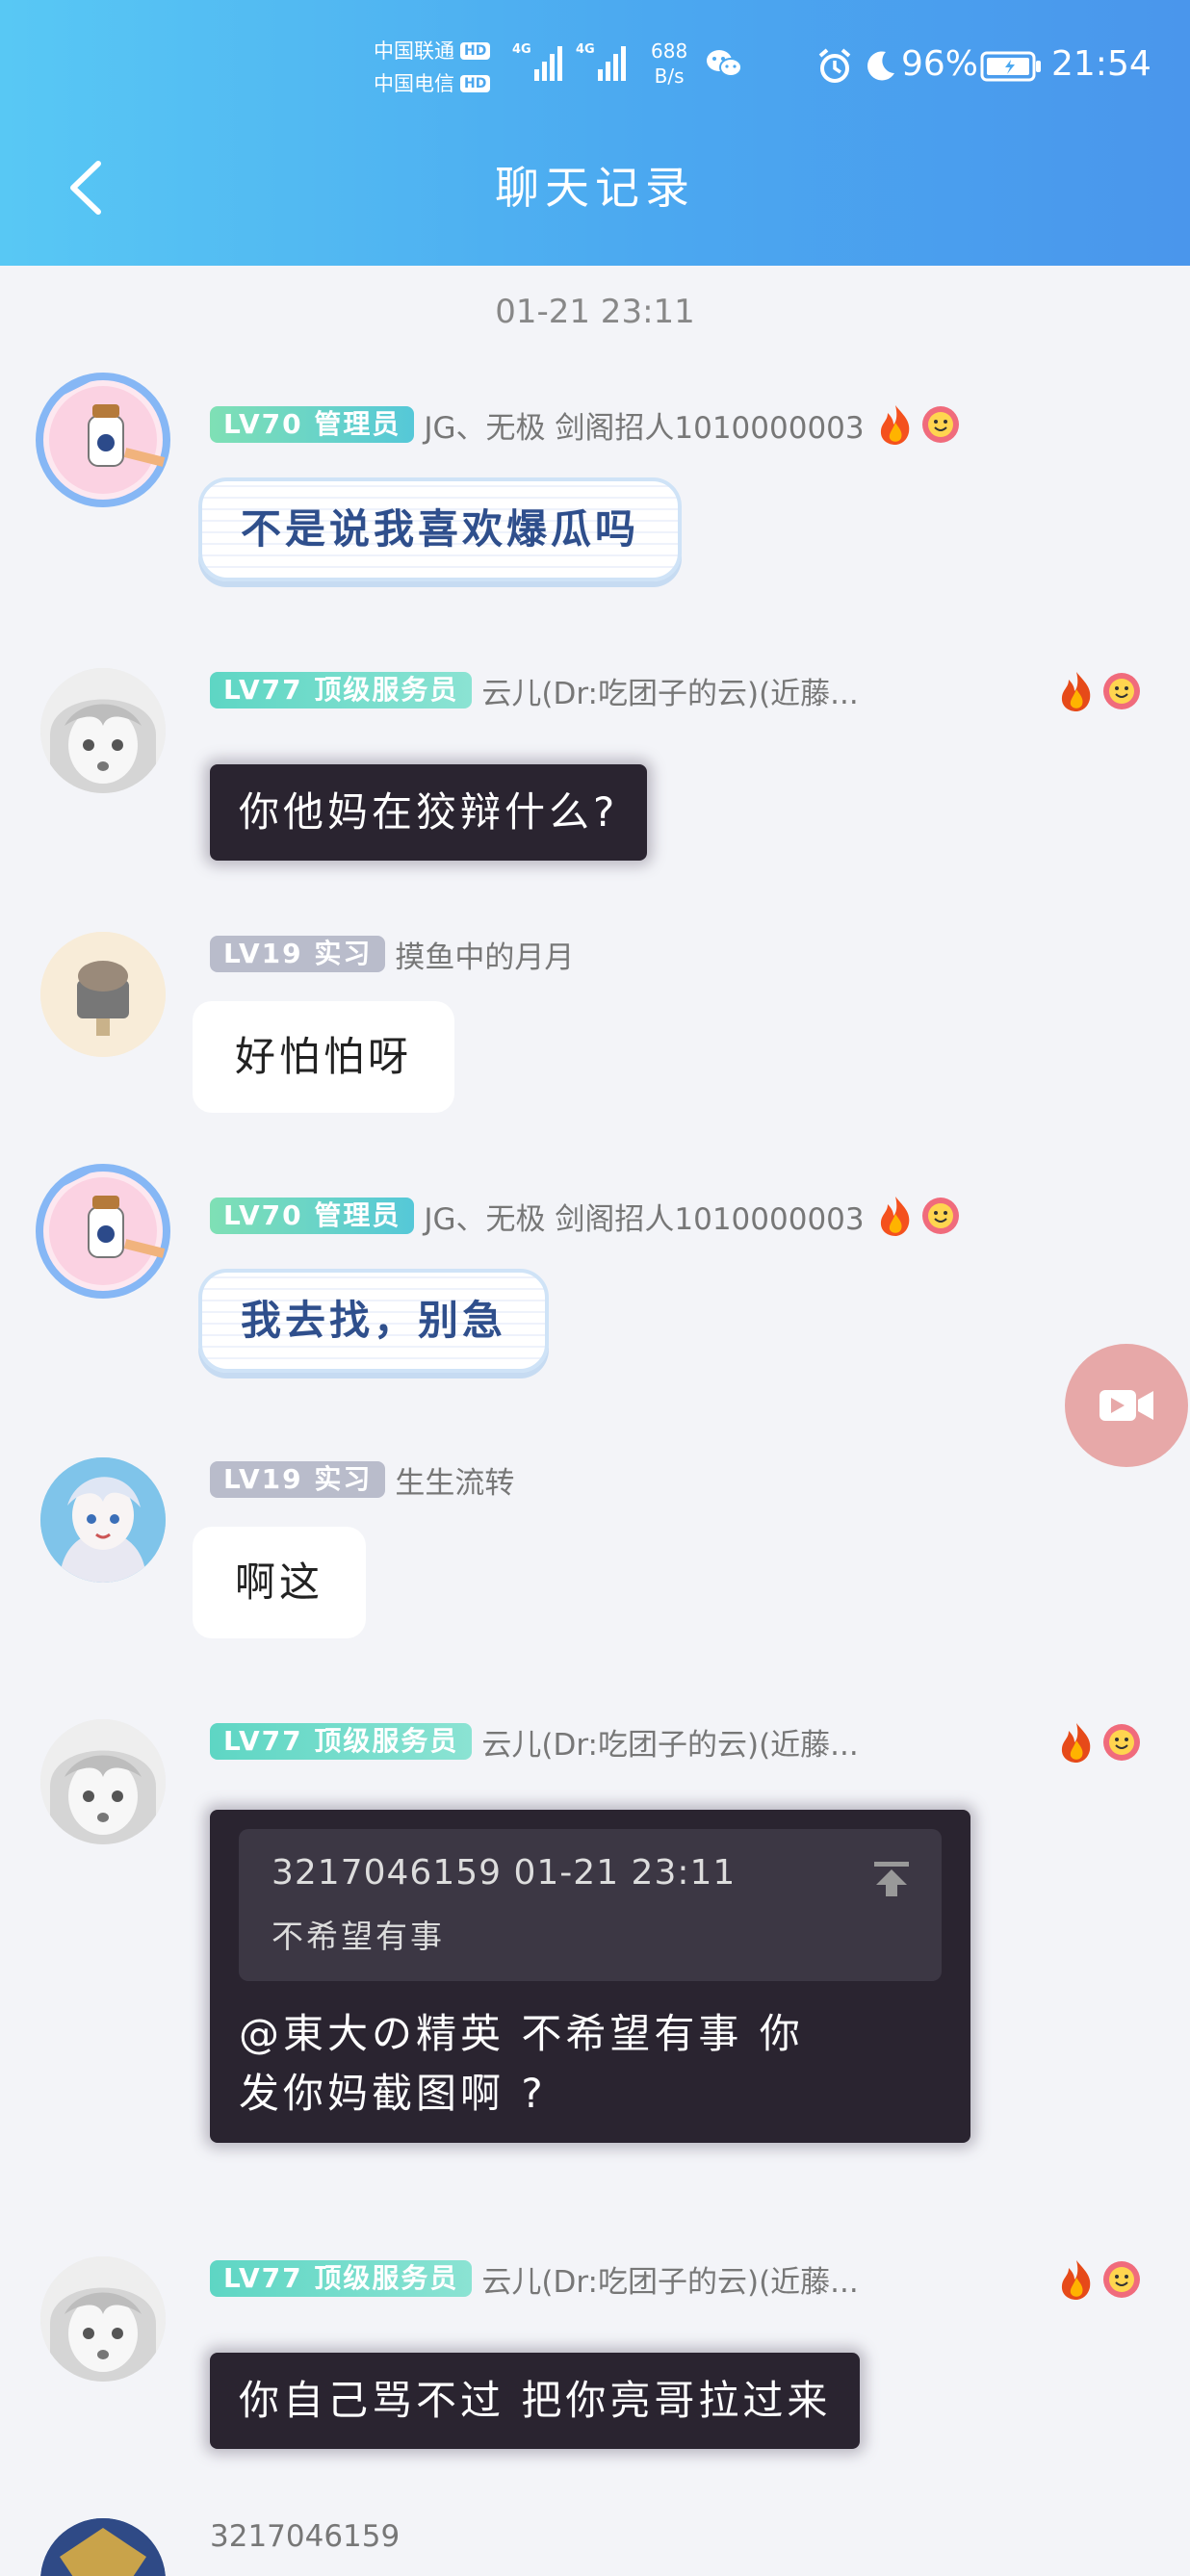 The width and height of the screenshot is (1190, 2576). I want to click on video-call-button, so click(1127, 1406).